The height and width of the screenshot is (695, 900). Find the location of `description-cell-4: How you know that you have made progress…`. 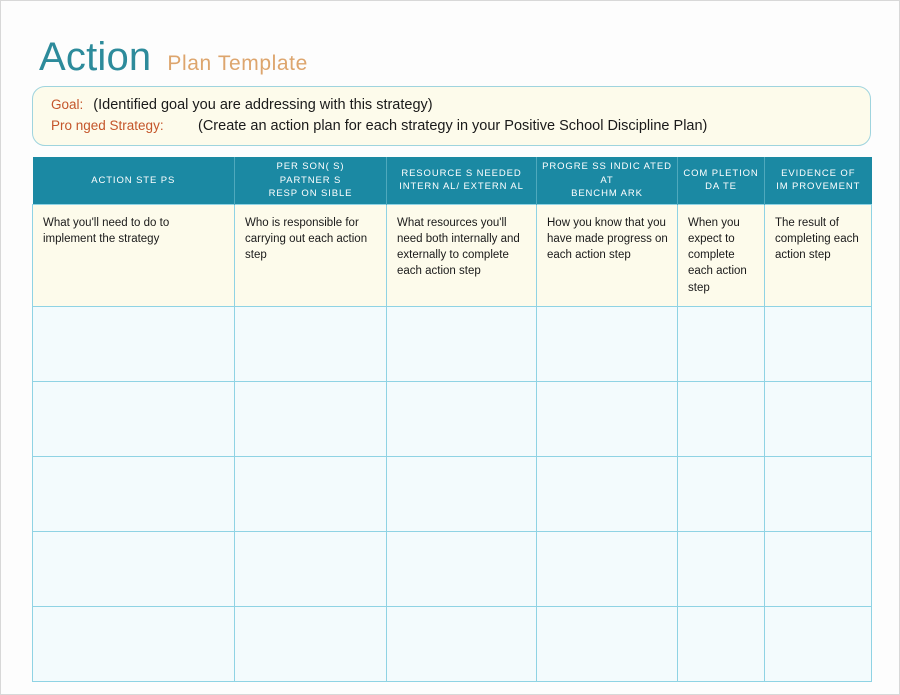

description-cell-4: How you know that you have made progress… is located at coordinates (607, 255).